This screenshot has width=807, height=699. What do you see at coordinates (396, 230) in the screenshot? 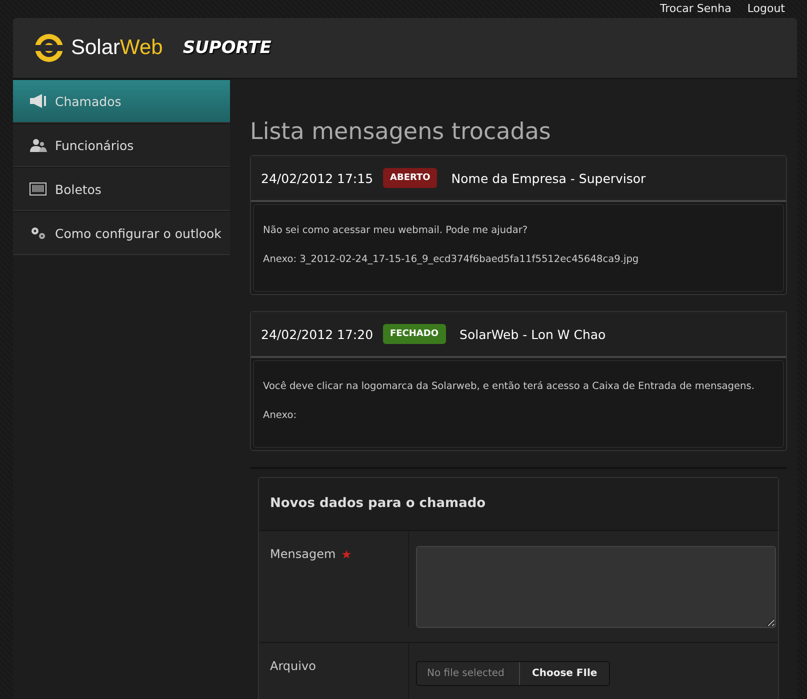
I see `message-text: Não sei como acessar meu webmail. Pode me ajudar?` at bounding box center [396, 230].